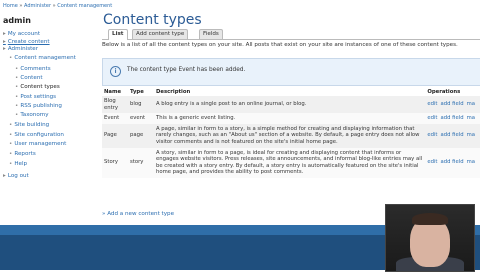 The width and height of the screenshot is (480, 272). I want to click on tab-bar: List Add content type Fields, so click(291, 34).